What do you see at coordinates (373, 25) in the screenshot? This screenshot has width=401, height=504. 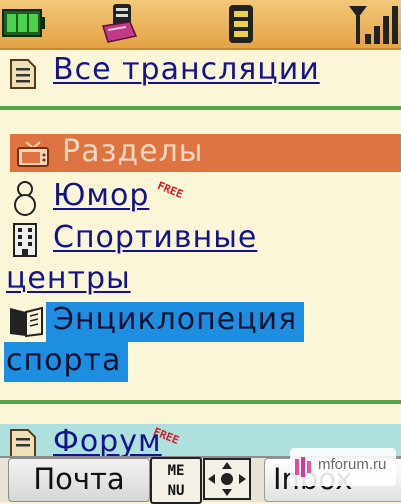 I see `signal-strength-icon` at bounding box center [373, 25].